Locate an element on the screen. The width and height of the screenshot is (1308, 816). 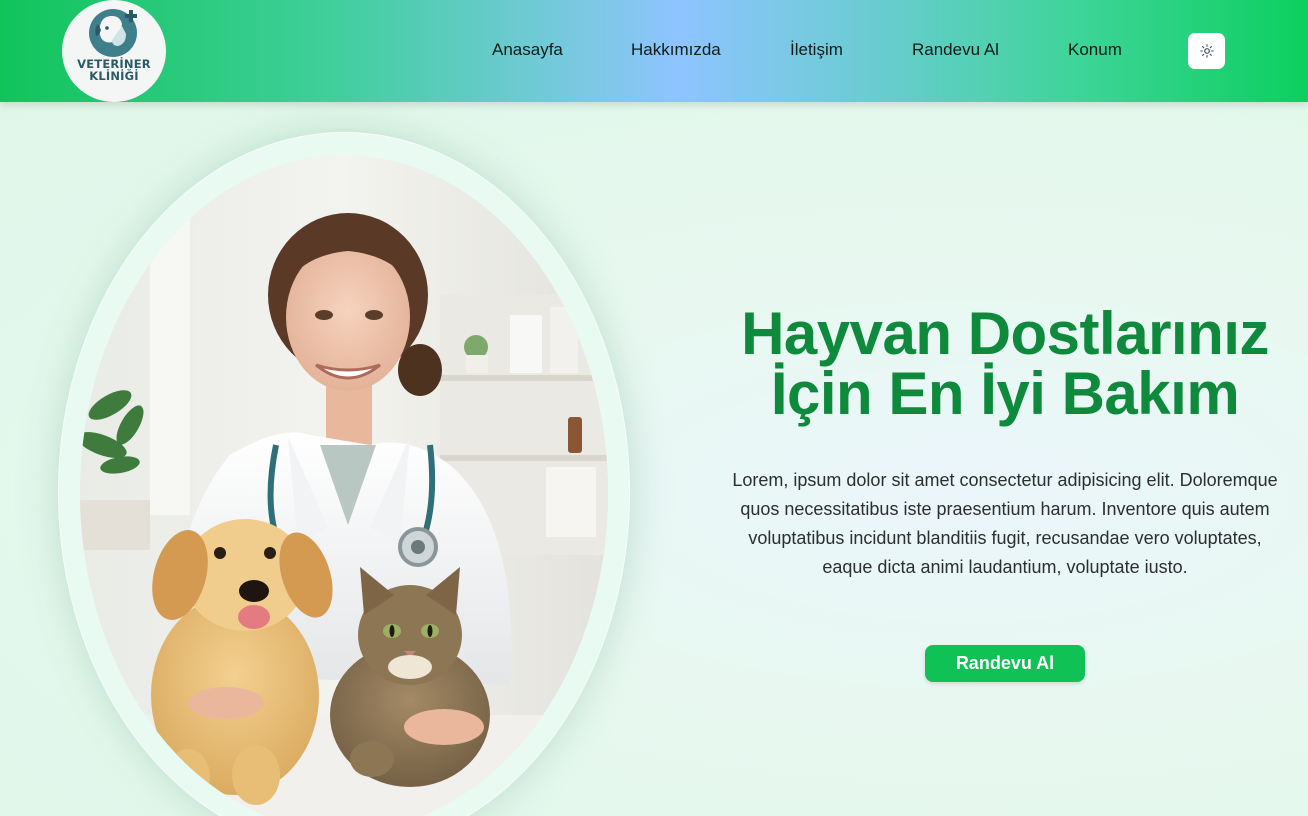
clinic-logo: VETERİNER KLİNİĞİ is located at coordinates (114, 51).